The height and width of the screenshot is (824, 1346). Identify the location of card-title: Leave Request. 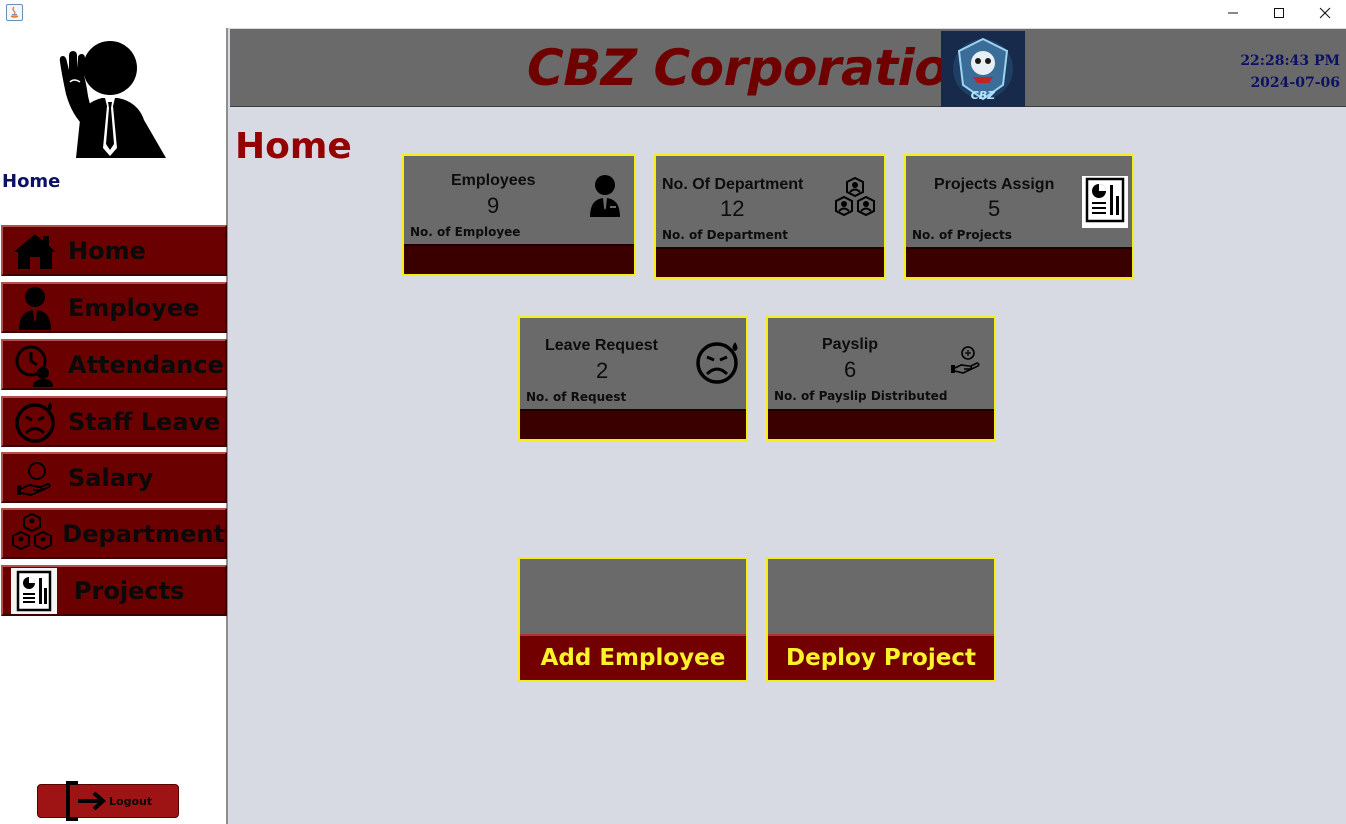
(601, 345).